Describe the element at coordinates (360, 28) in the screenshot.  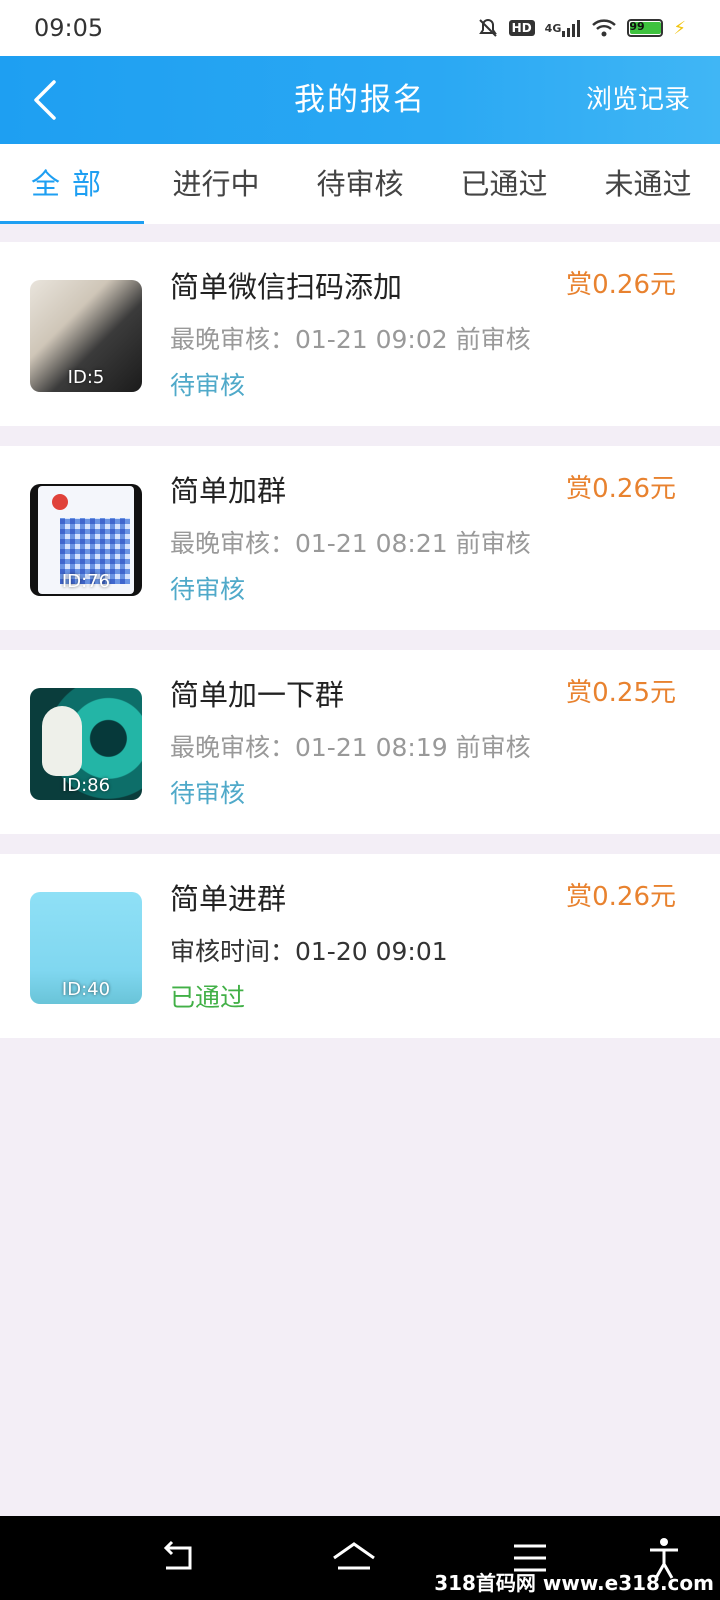
I see `status-bar: 09:05 HD 4G 99 ⚡` at that location.